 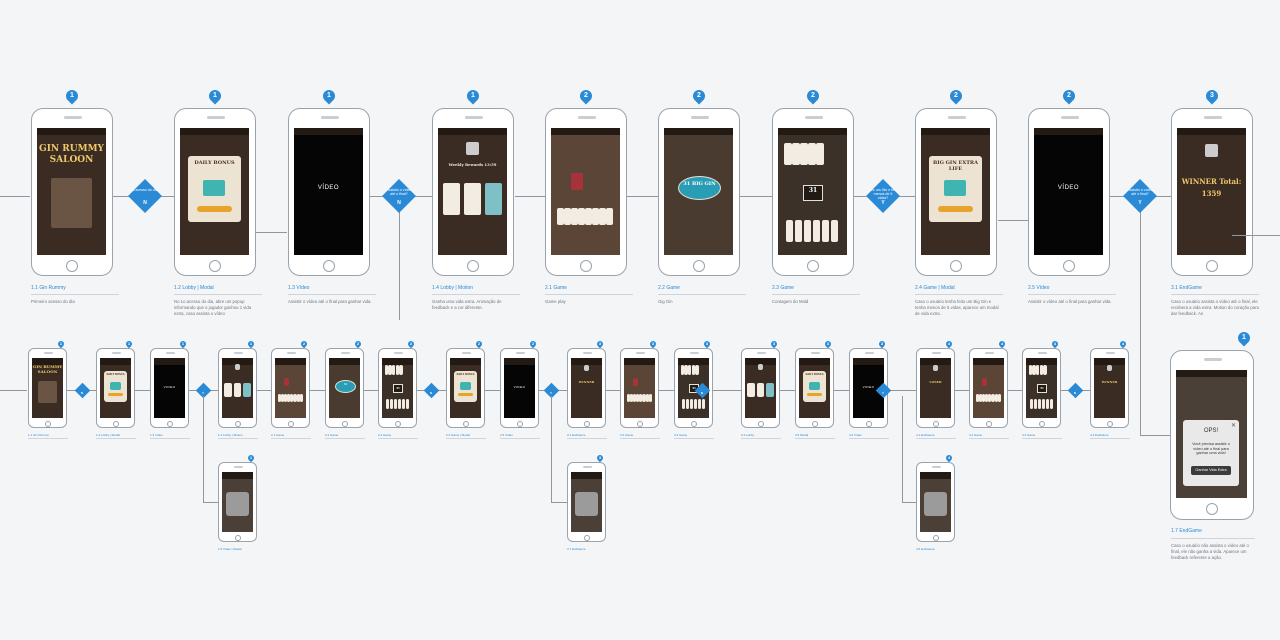 I want to click on bottom-pin-1: 1, so click(x=129, y=344).